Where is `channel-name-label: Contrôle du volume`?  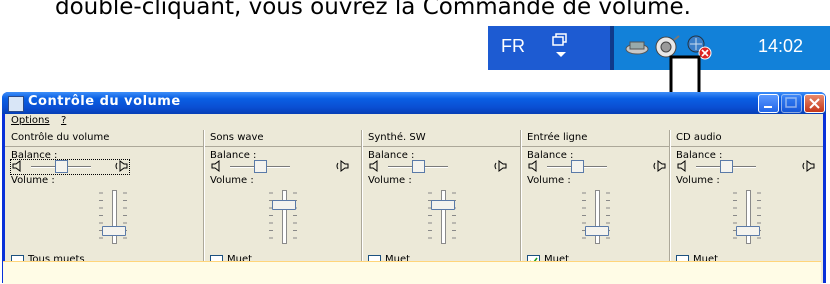
channel-name-label: Contrôle du volume is located at coordinates (60, 137).